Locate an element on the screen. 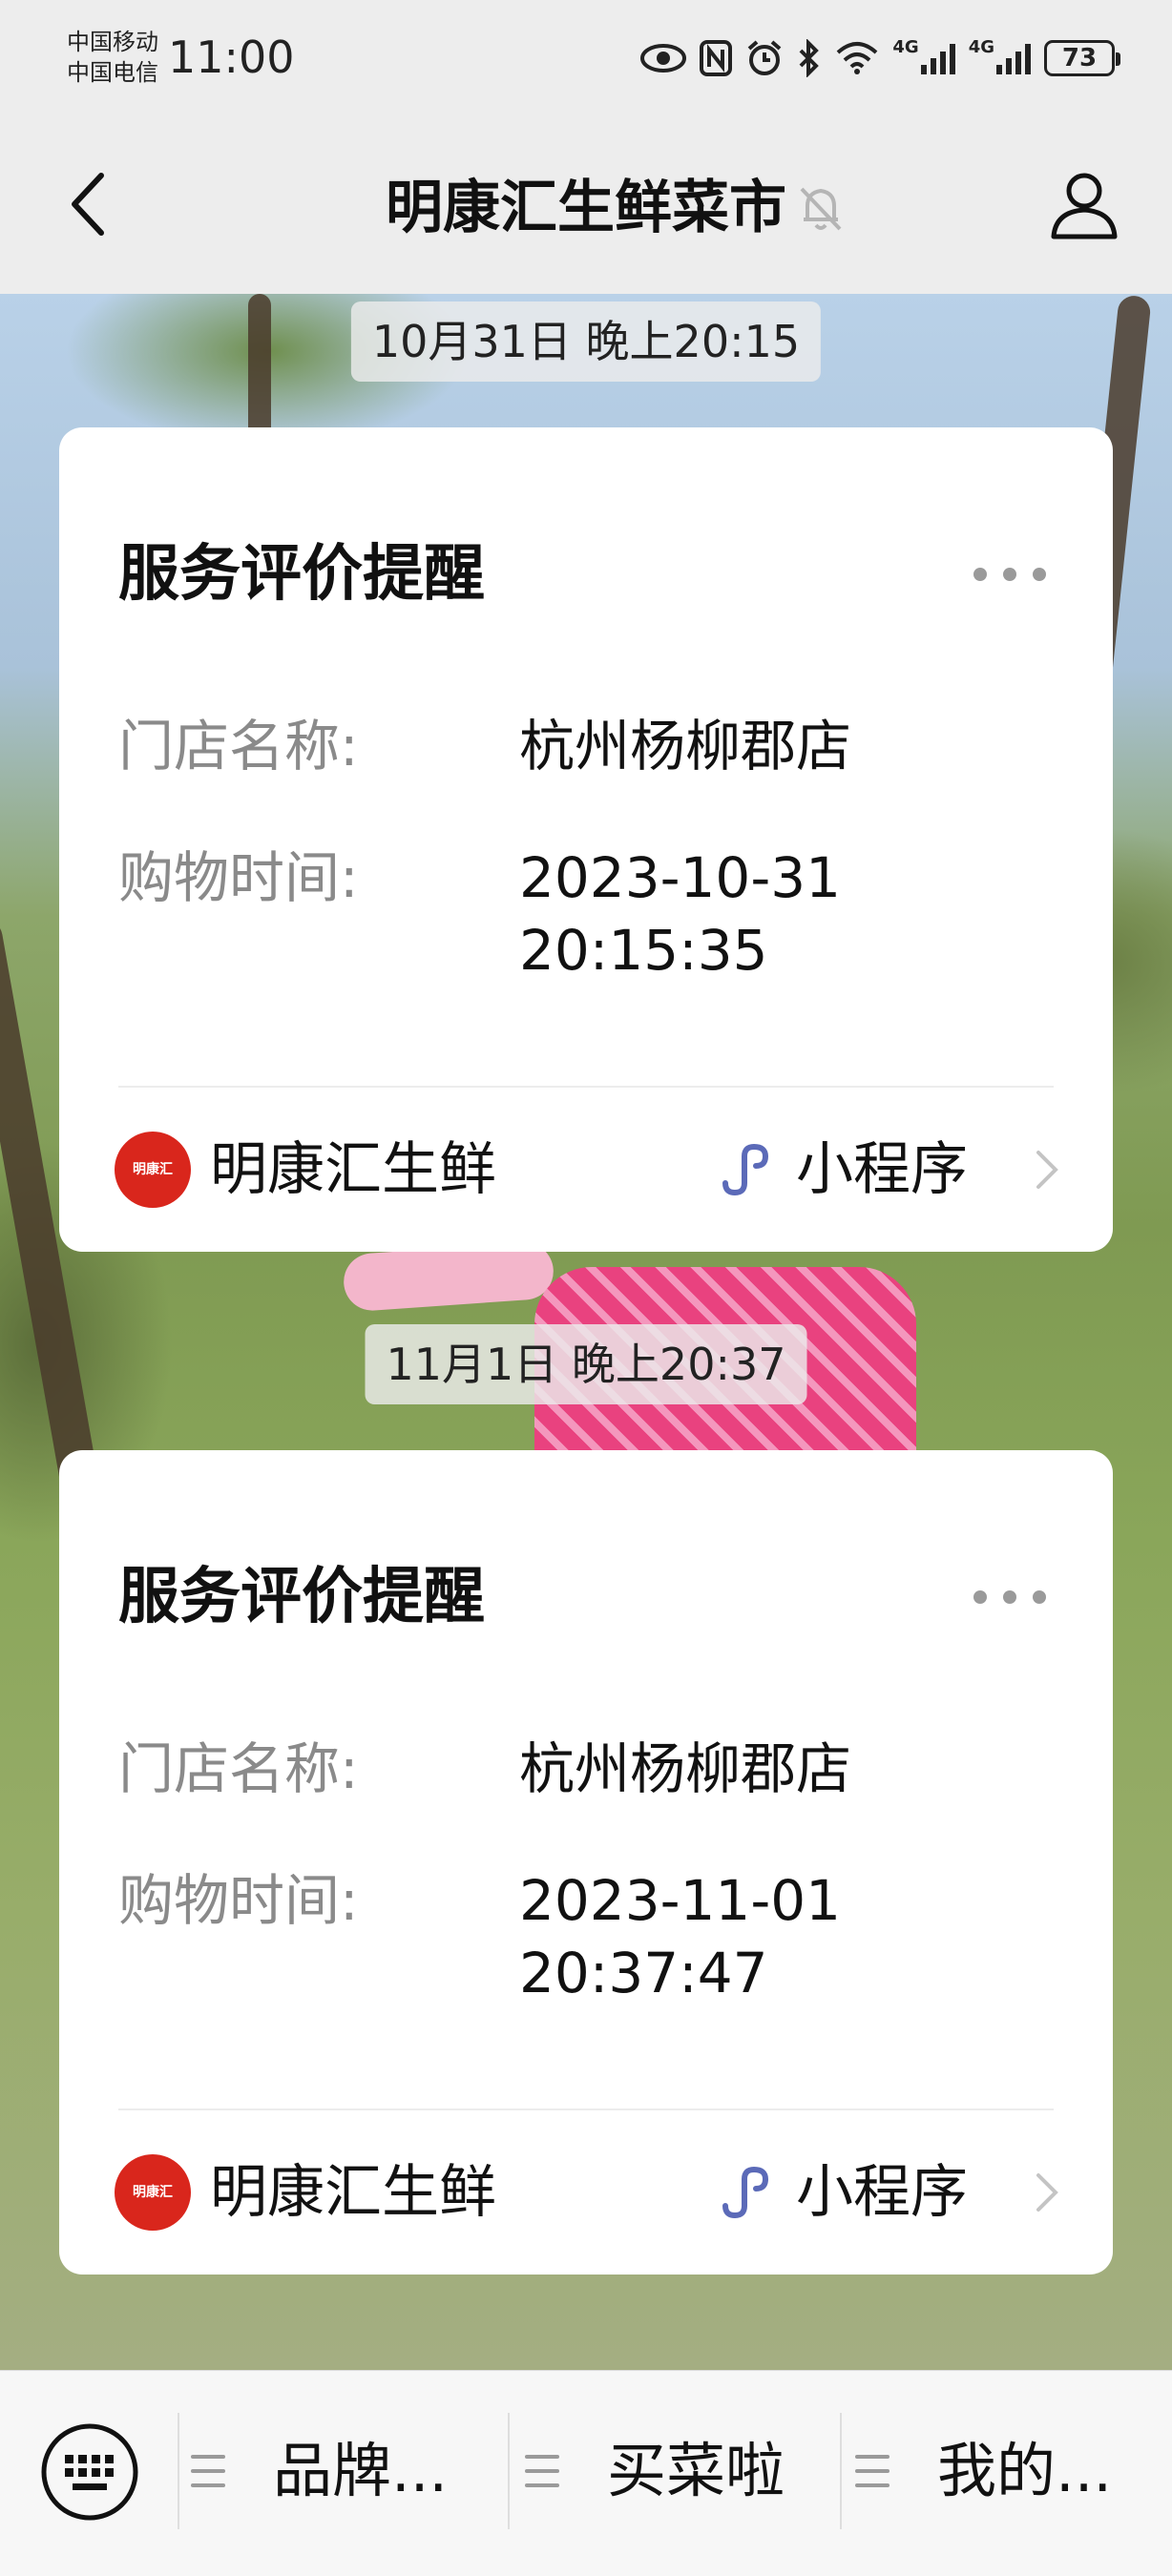 This screenshot has height=2576, width=1172. profile-icon is located at coordinates (1084, 206).